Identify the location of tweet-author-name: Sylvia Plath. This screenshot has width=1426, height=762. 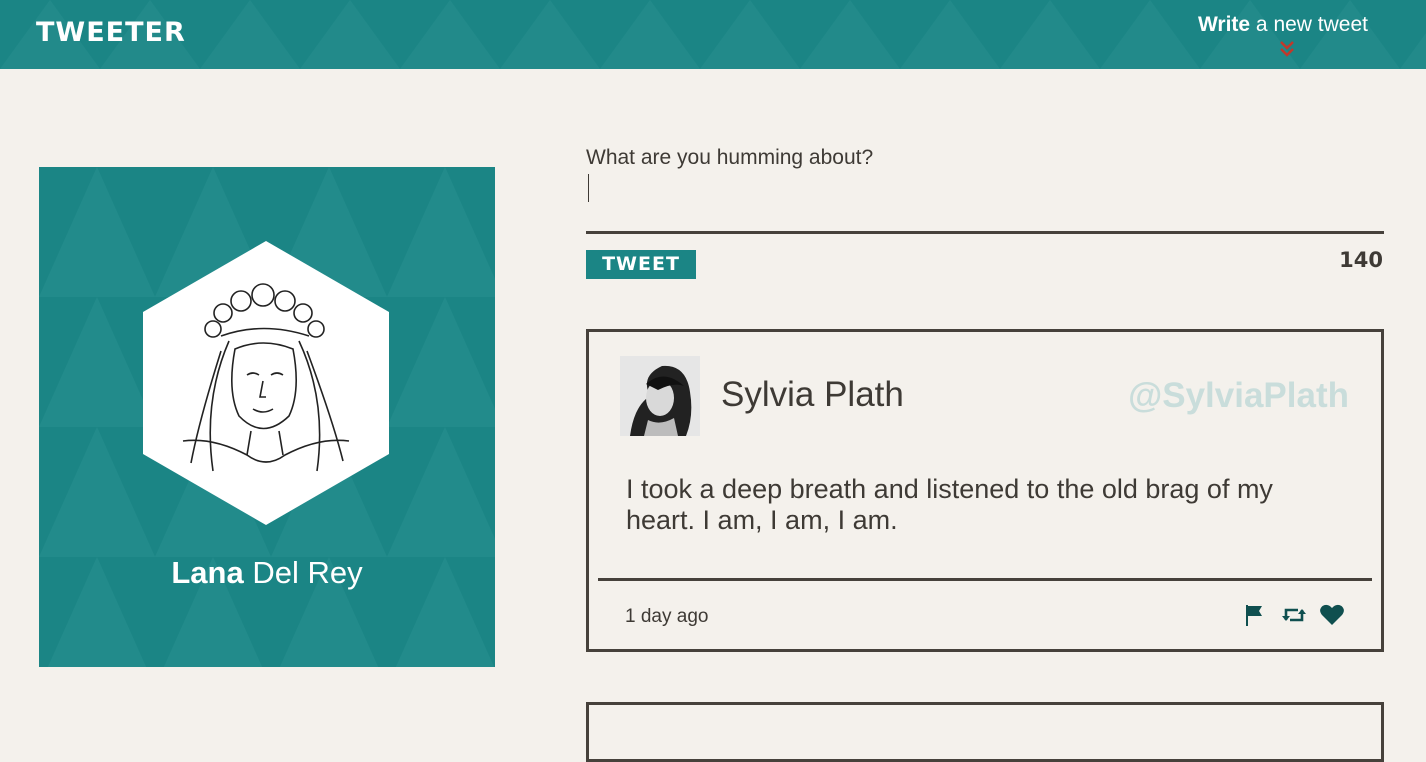
(812, 395).